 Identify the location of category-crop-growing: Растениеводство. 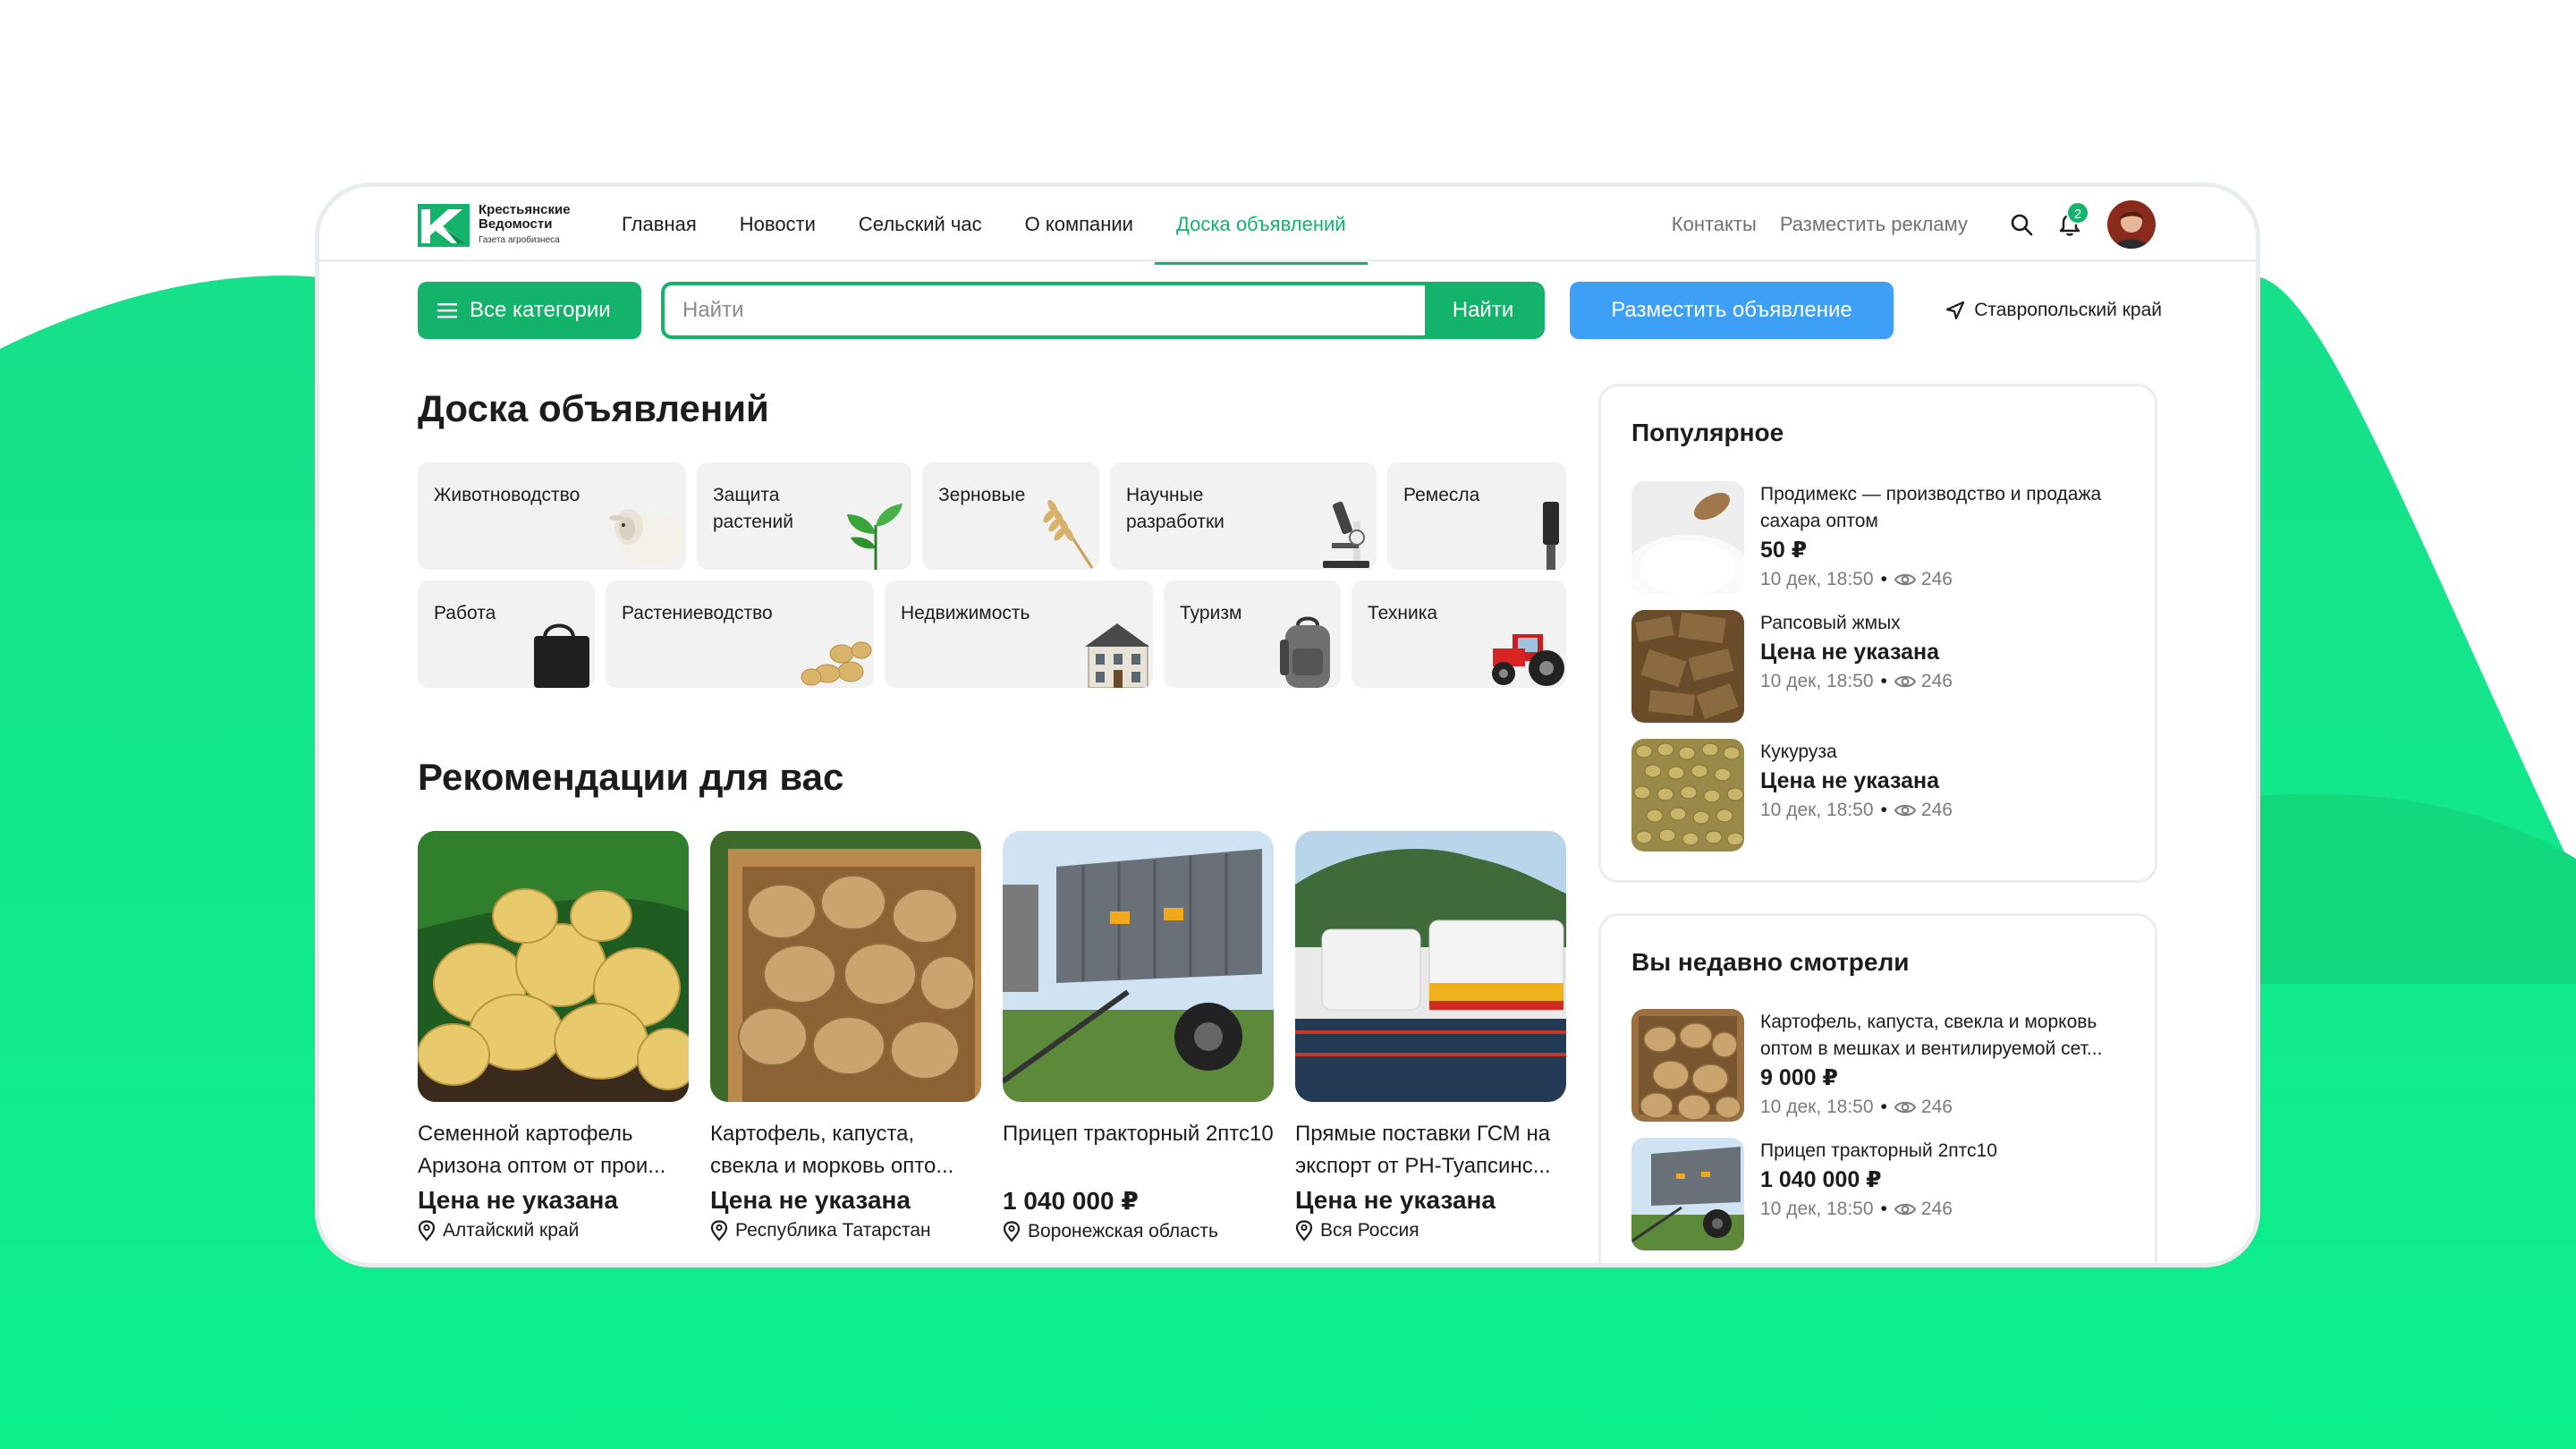
(740, 634).